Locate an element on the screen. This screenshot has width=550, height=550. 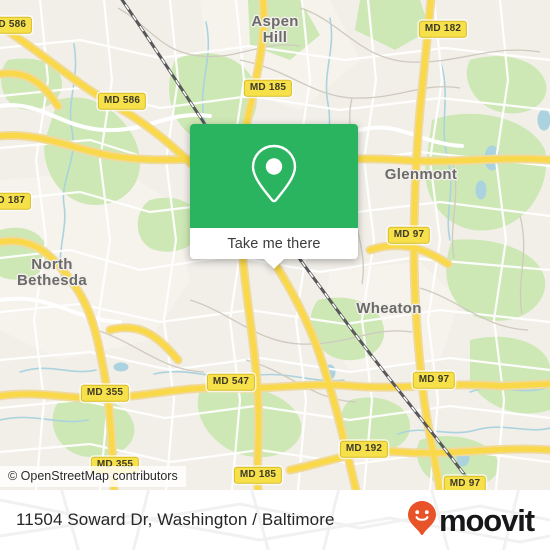
take-me-there-label: Take me there is located at coordinates (274, 243).